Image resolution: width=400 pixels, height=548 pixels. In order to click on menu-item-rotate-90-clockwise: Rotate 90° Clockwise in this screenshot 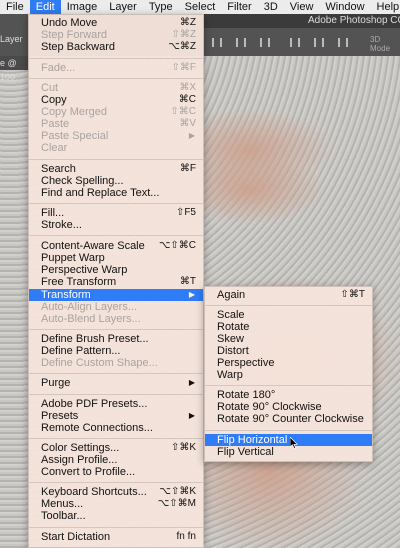, I will do `click(288, 407)`.